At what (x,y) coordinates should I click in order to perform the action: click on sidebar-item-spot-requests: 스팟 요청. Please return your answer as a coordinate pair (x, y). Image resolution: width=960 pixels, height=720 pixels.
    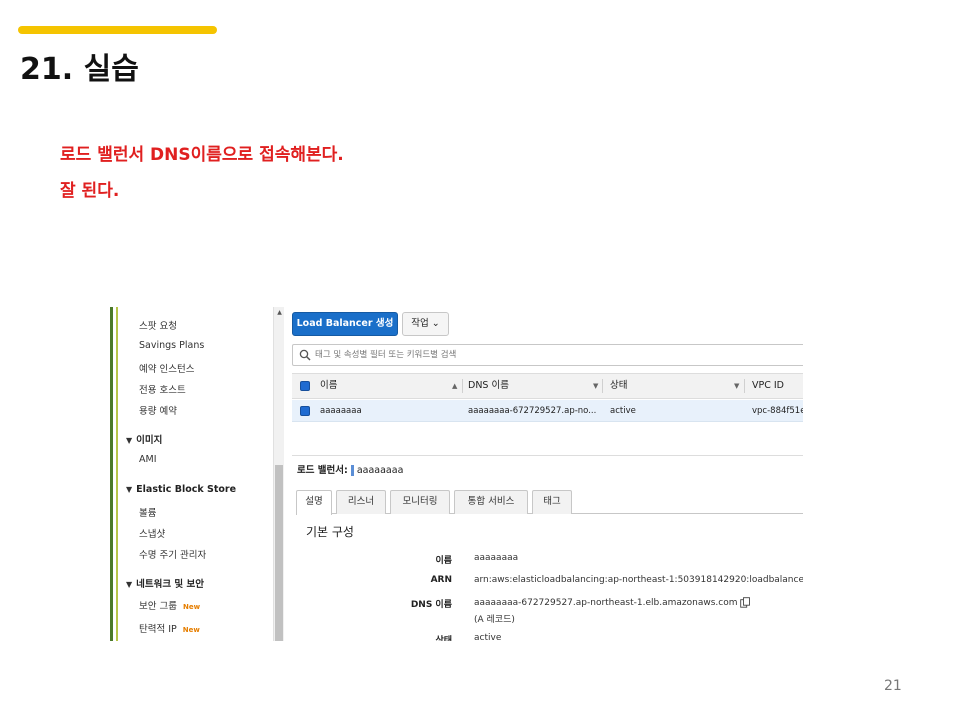
    Looking at the image, I should click on (158, 325).